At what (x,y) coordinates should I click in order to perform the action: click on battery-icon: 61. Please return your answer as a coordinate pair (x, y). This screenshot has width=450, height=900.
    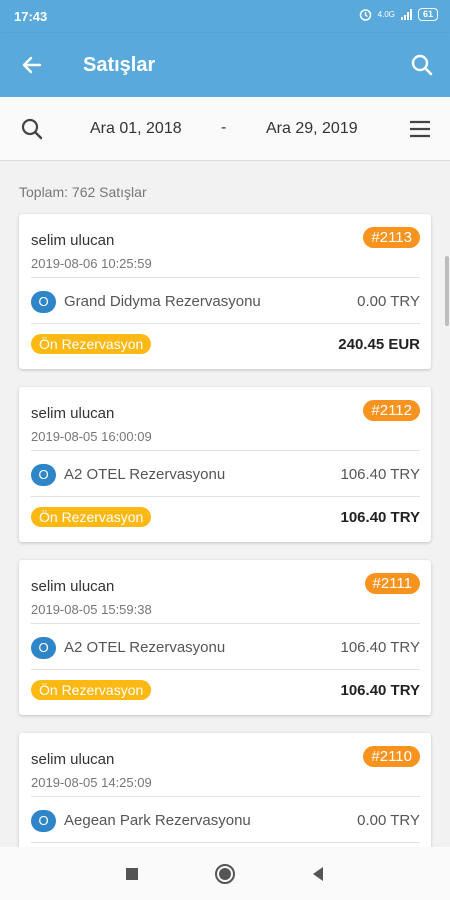
    Looking at the image, I should click on (427, 14).